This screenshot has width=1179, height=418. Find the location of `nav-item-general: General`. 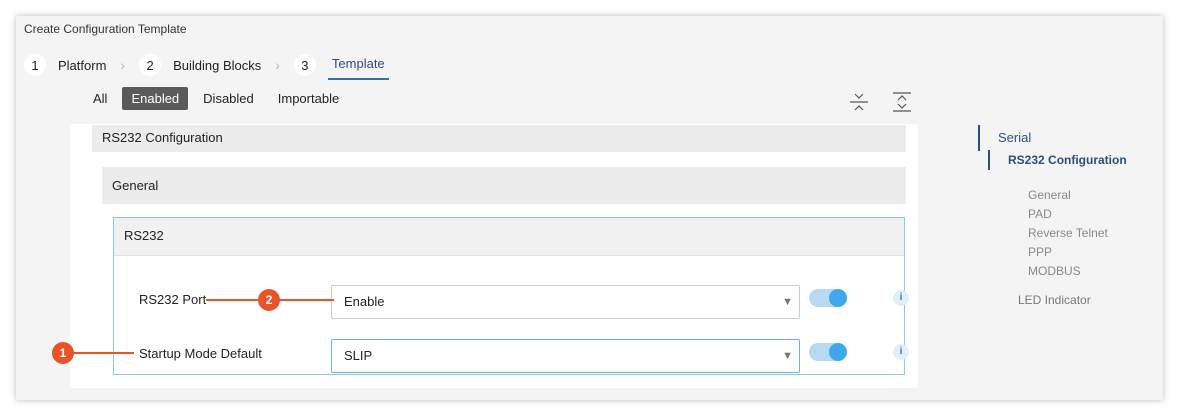

nav-item-general: General is located at coordinates (1049, 195).